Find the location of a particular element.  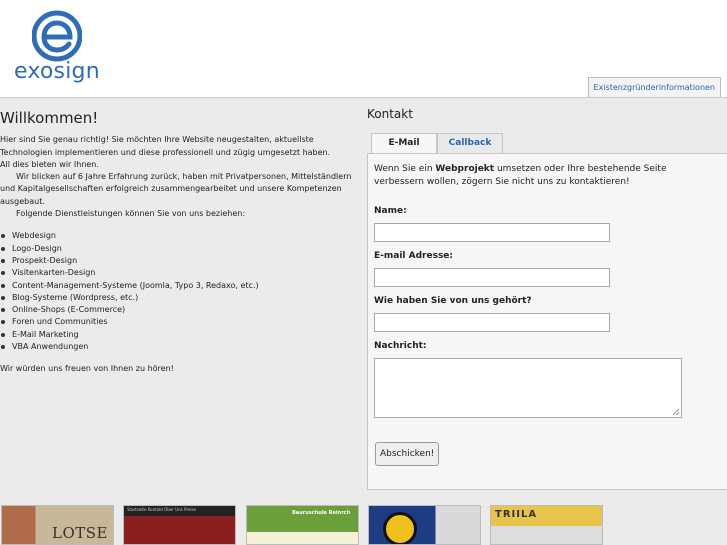

welcome-title: Willkommen! is located at coordinates (49, 118).